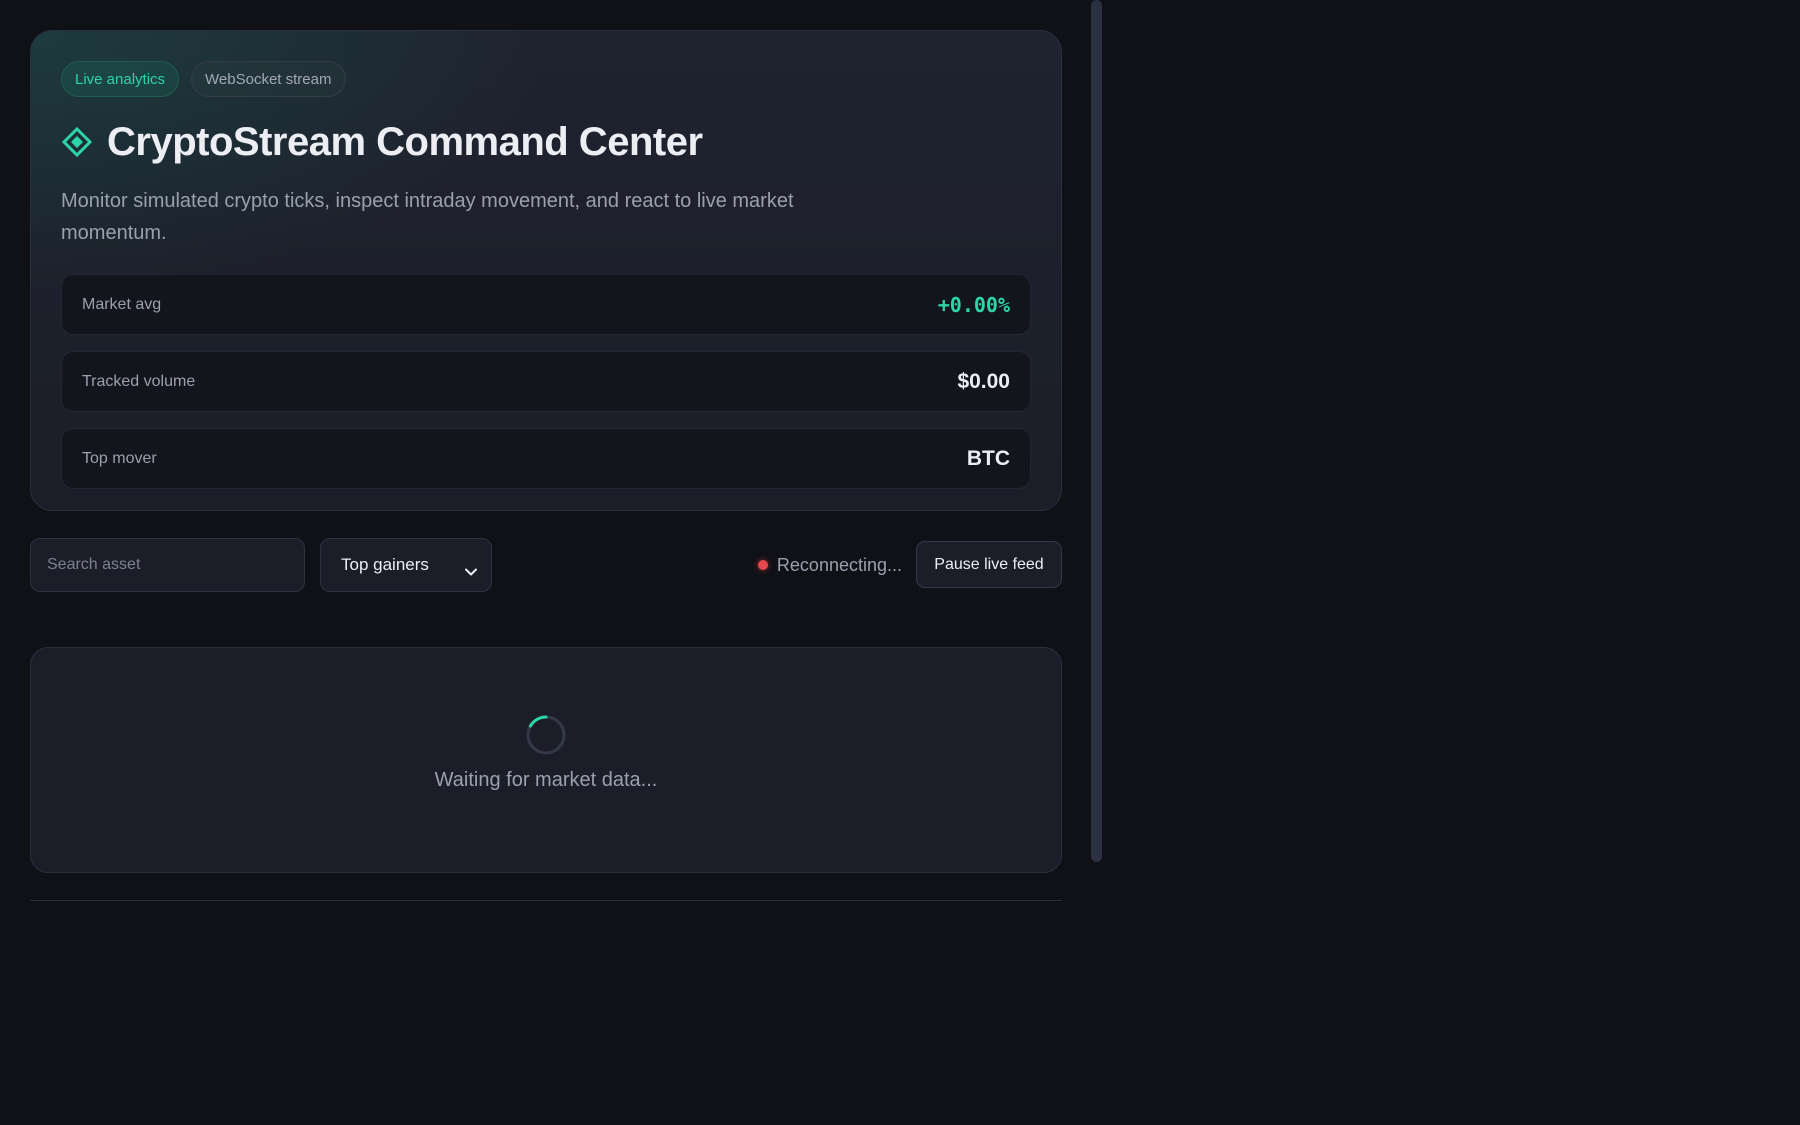  What do you see at coordinates (385, 564) in the screenshot?
I see `sort-select-value: Top gainers` at bounding box center [385, 564].